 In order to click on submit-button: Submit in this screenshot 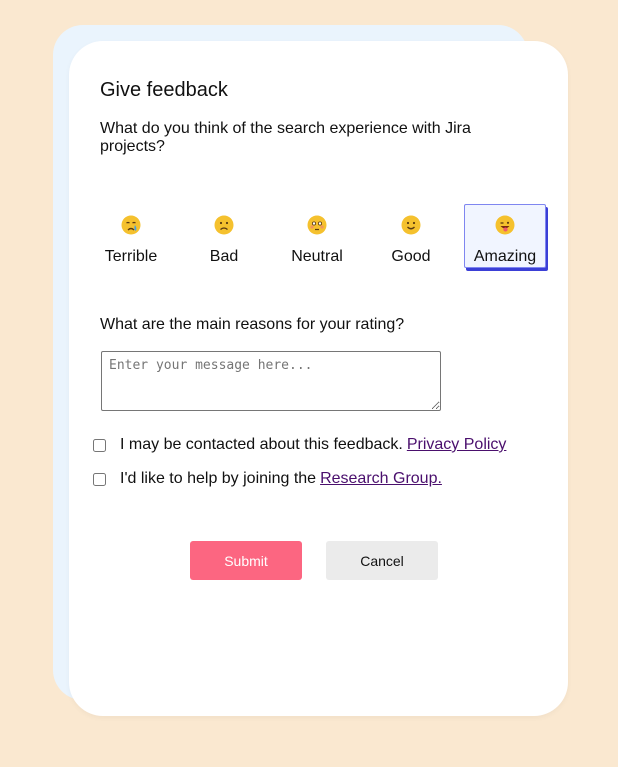, I will do `click(246, 560)`.